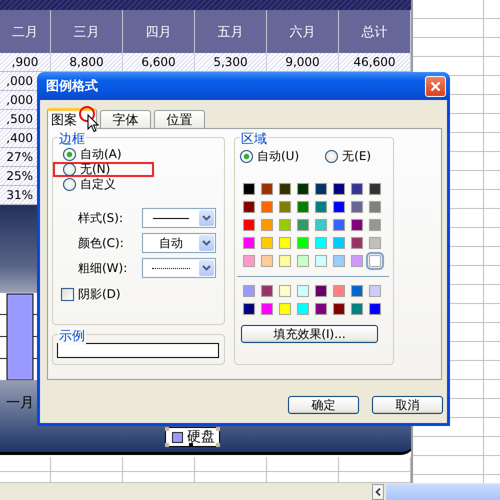 Image resolution: width=500 pixels, height=500 pixels. I want to click on scrollbar, so click(443, 492).